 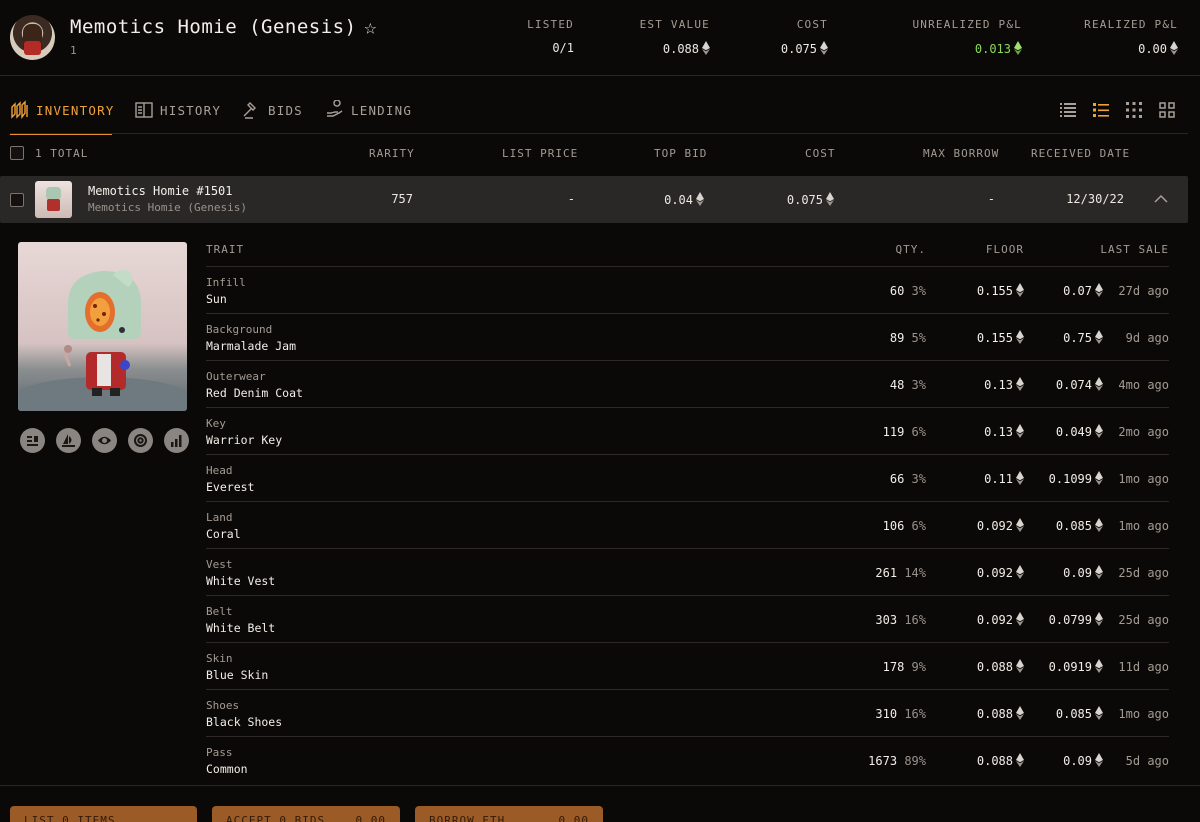 I want to click on trait-type: Background, so click(x=239, y=329).